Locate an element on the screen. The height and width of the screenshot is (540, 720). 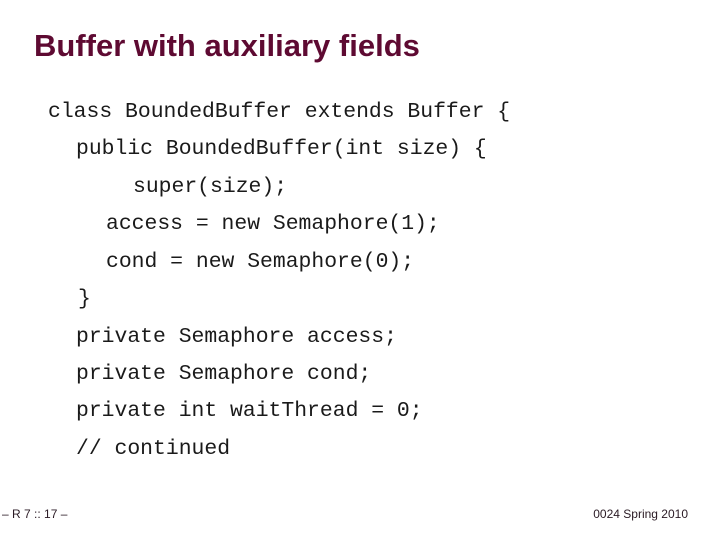
code-line-closing-brace: } is located at coordinates (84, 299).